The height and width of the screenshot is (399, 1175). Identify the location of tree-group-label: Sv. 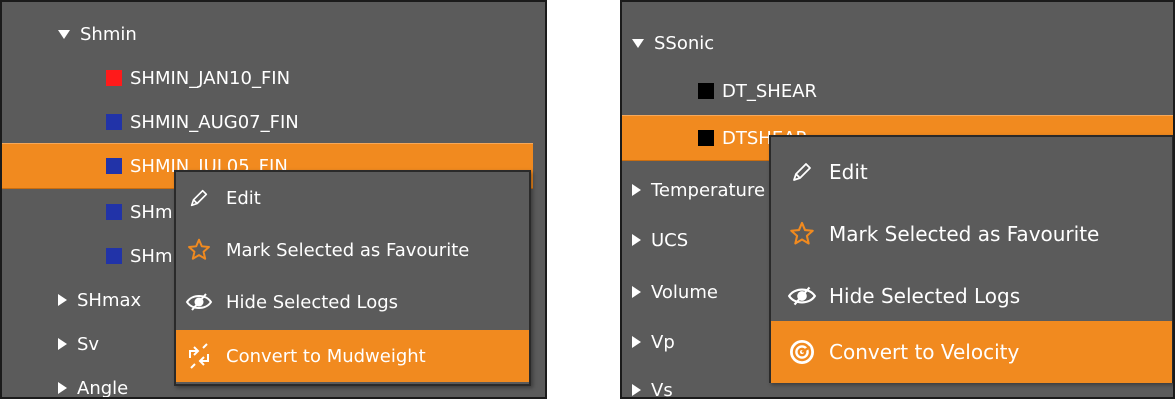
(88, 344).